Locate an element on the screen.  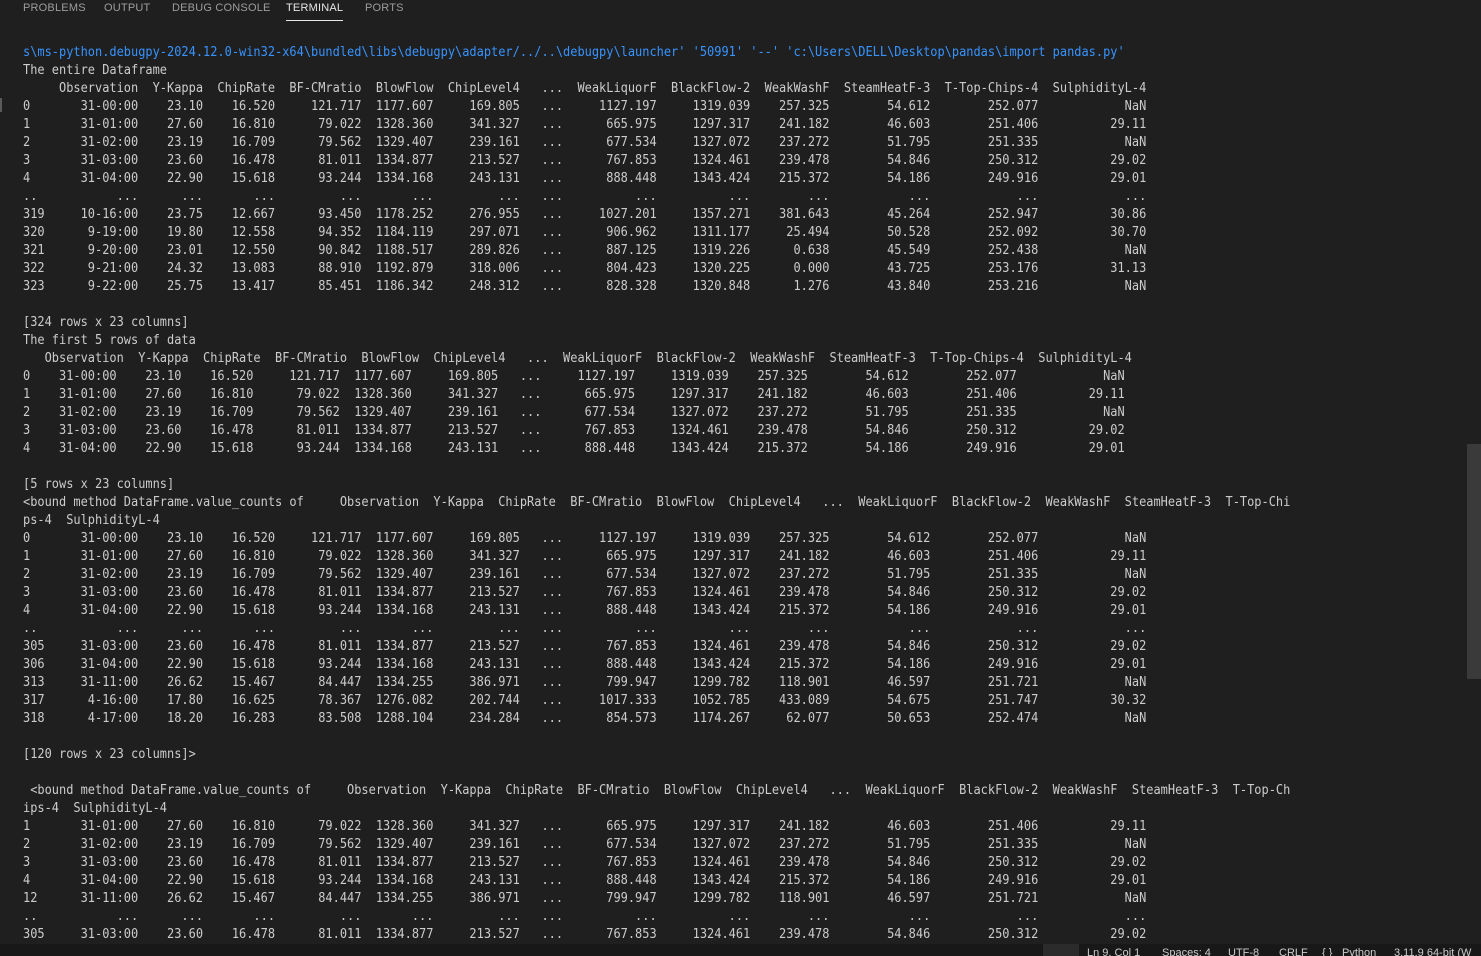
tab-ports: PORTS is located at coordinates (384, 11).